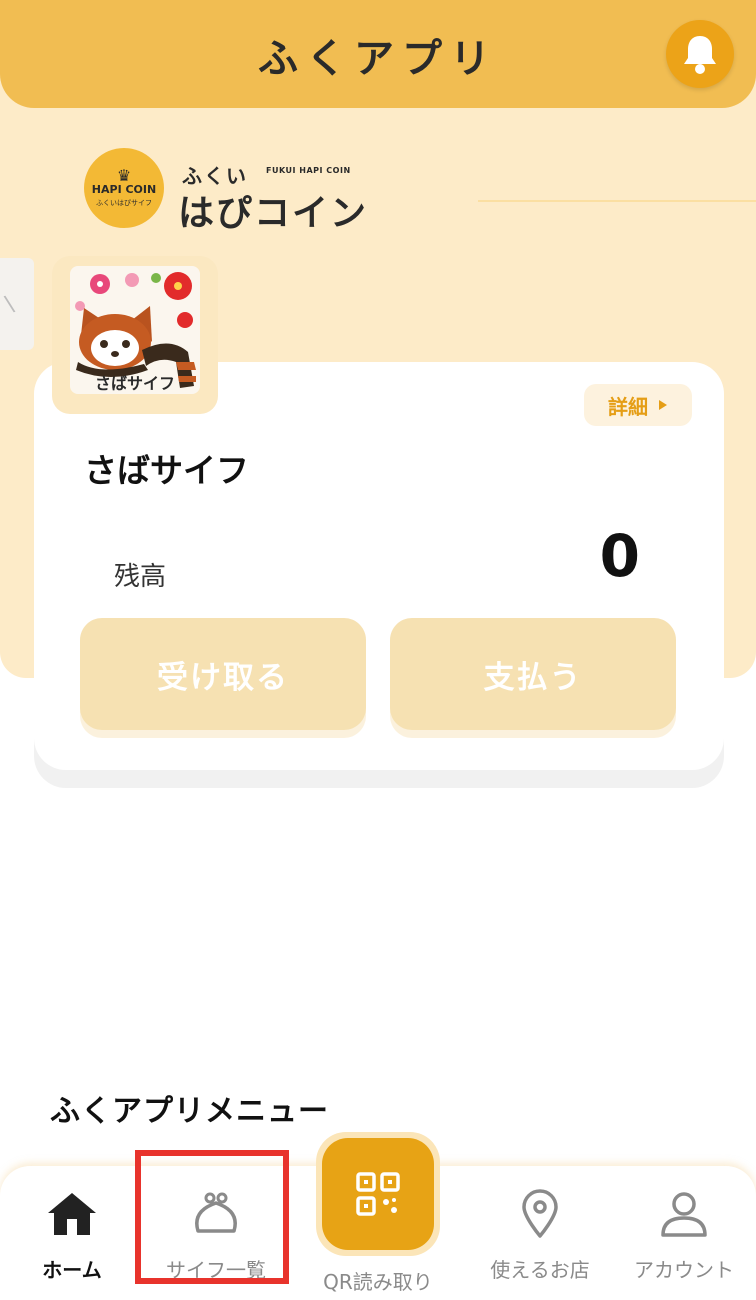  Describe the element at coordinates (540, 1213) in the screenshot. I see `map-pin-icon` at that location.